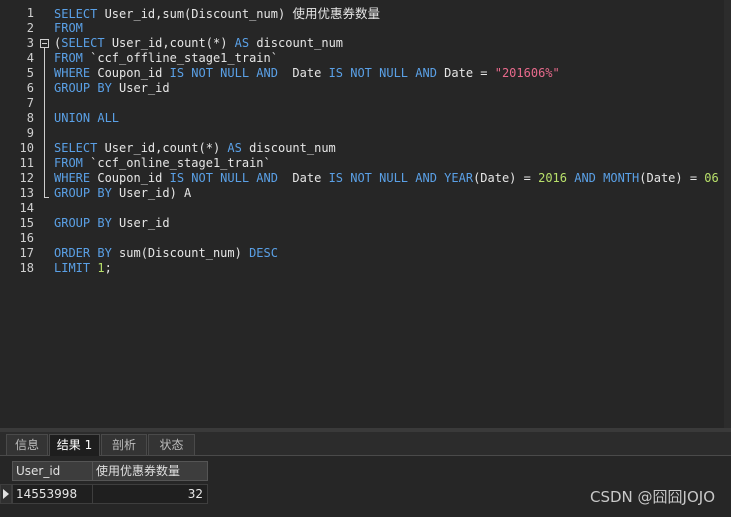 This screenshot has width=731, height=517. What do you see at coordinates (83, 253) in the screenshot?
I see `code-token: ORDER BY` at bounding box center [83, 253].